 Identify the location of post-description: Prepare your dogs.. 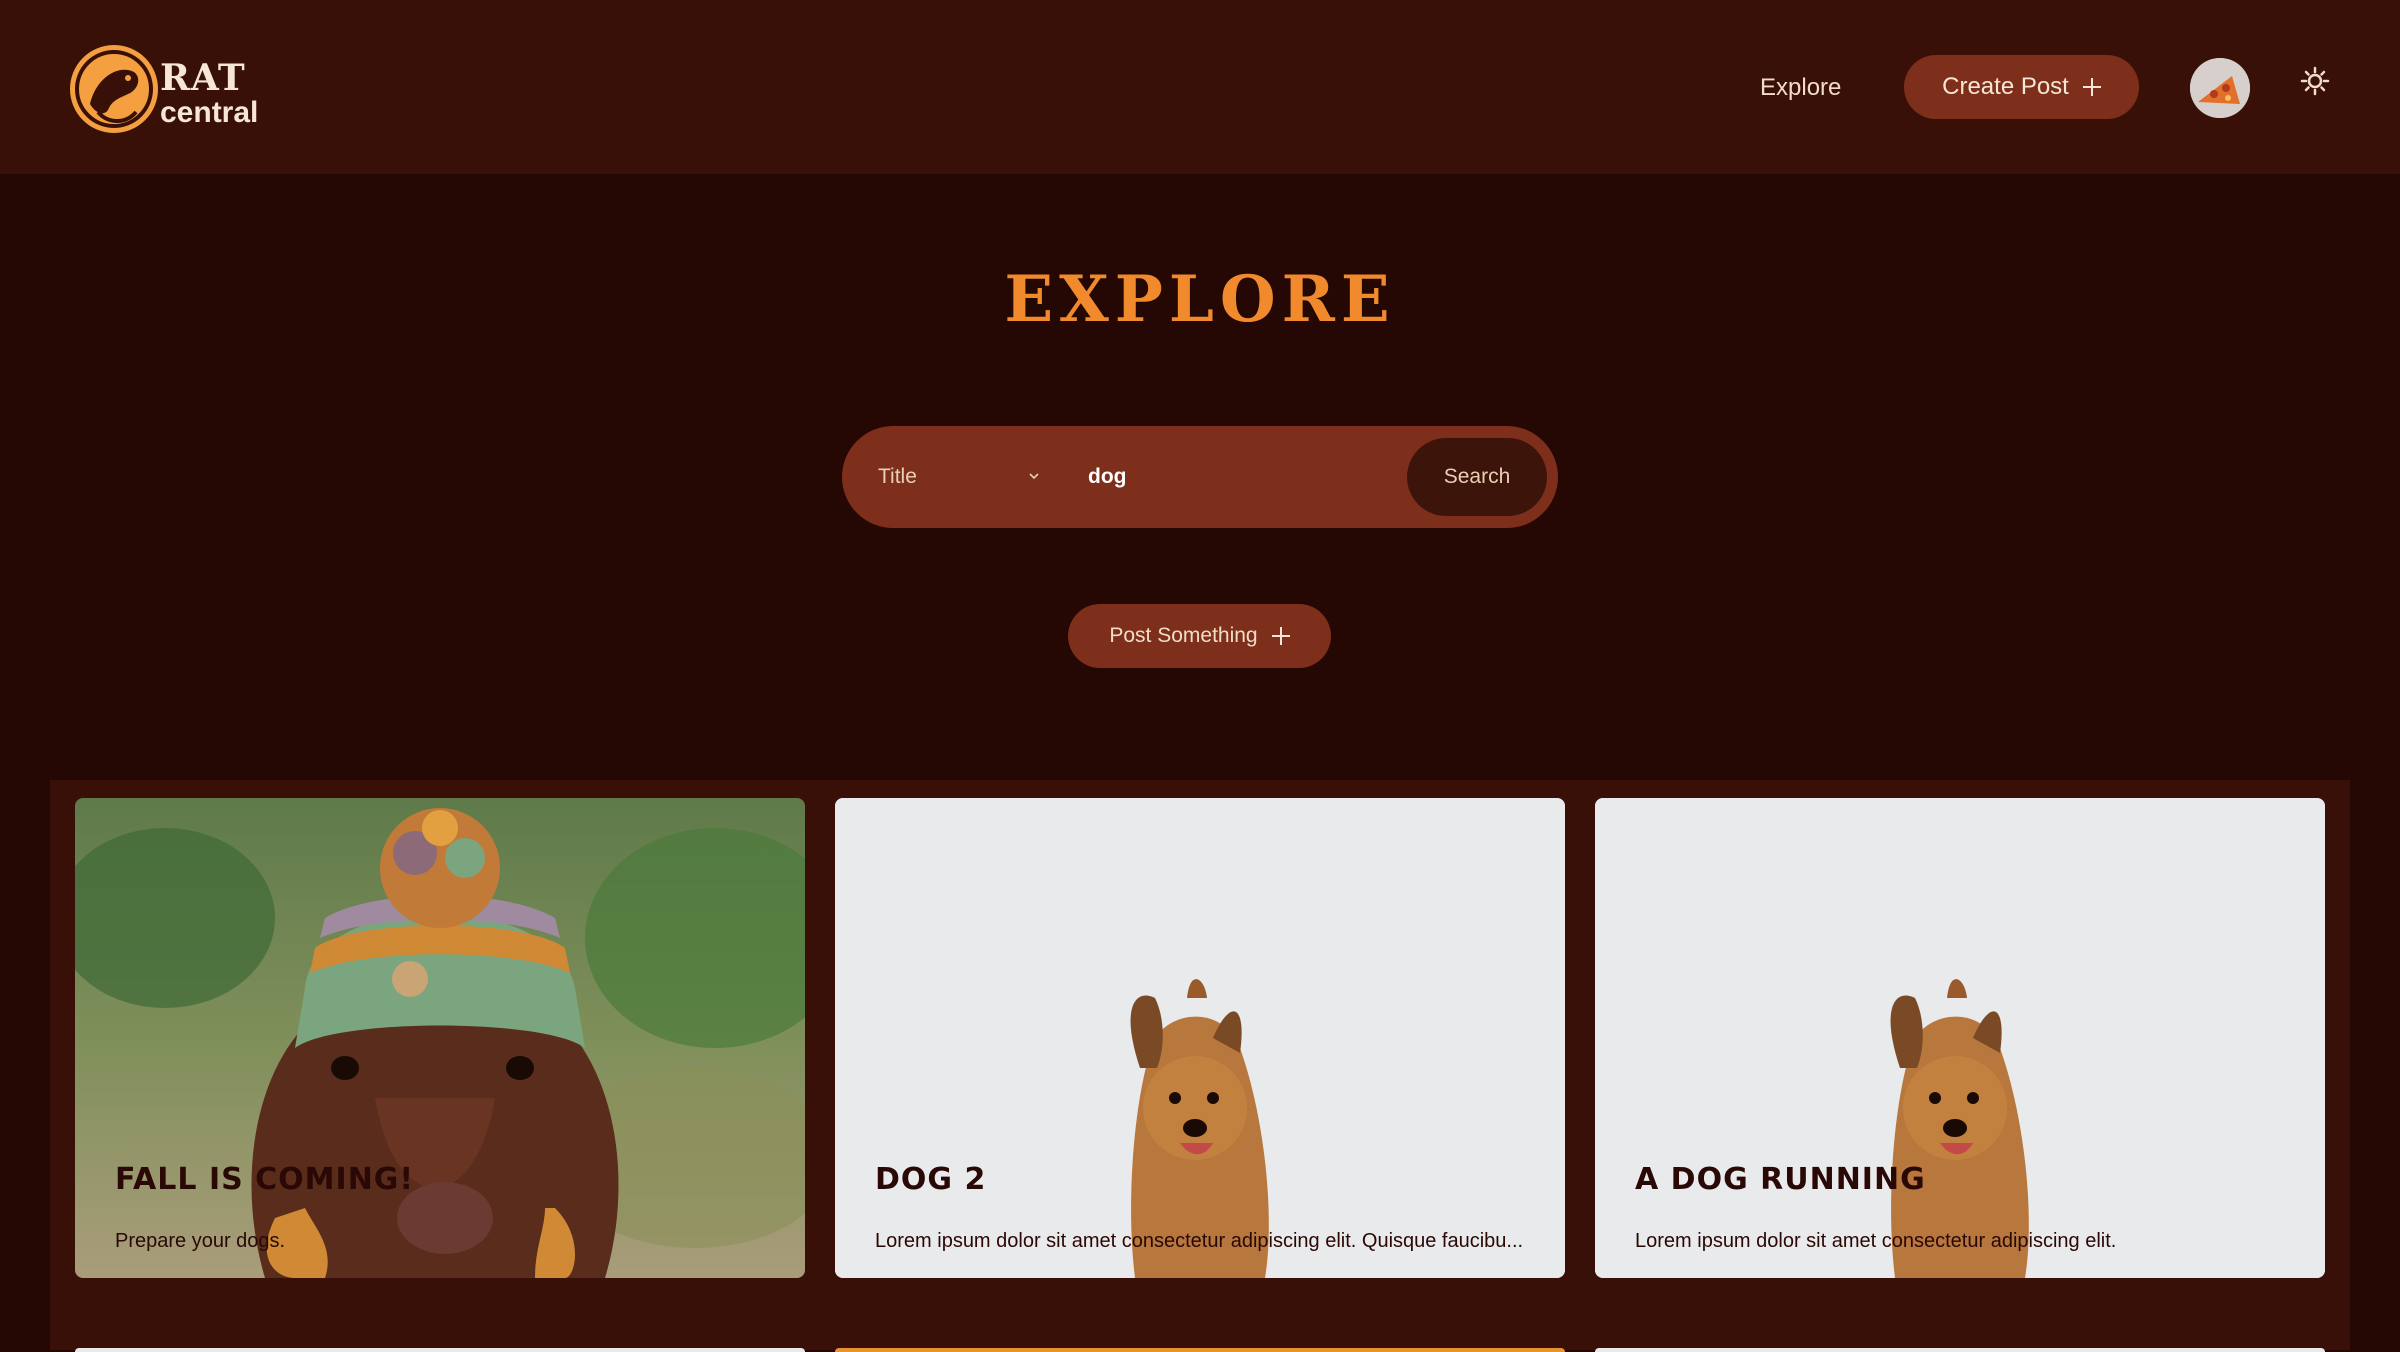
(200, 1241).